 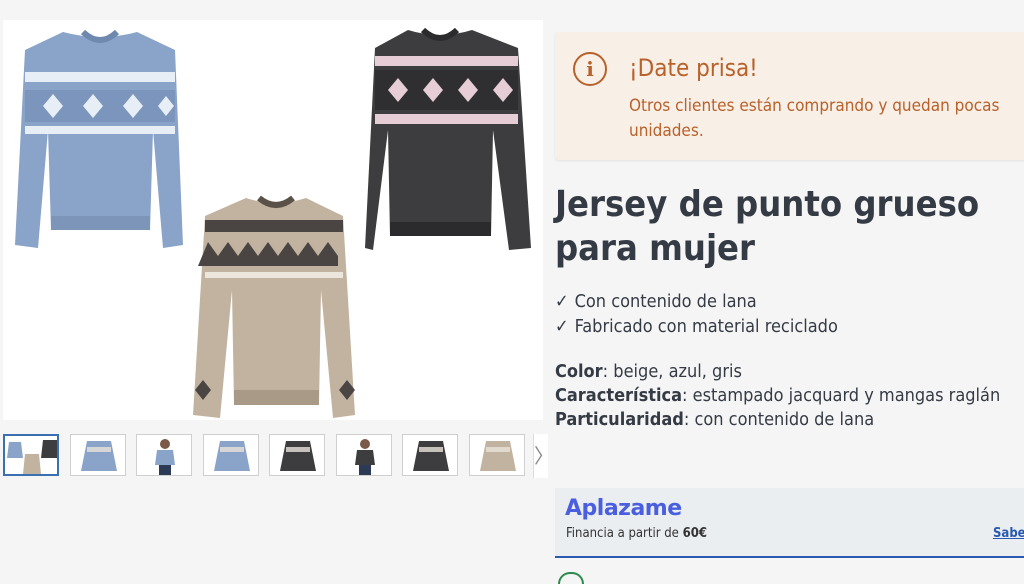 I want to click on thumb-blue-sweater, so click(x=97, y=455).